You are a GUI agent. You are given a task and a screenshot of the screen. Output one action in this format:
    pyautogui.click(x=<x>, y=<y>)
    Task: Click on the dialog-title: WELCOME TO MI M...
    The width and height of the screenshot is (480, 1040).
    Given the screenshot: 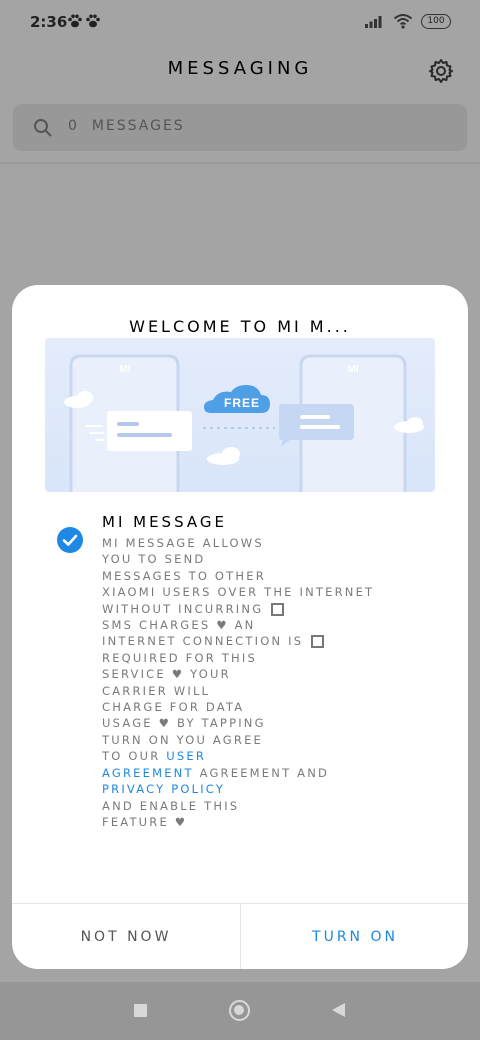 What is the action you would take?
    pyautogui.click(x=240, y=326)
    